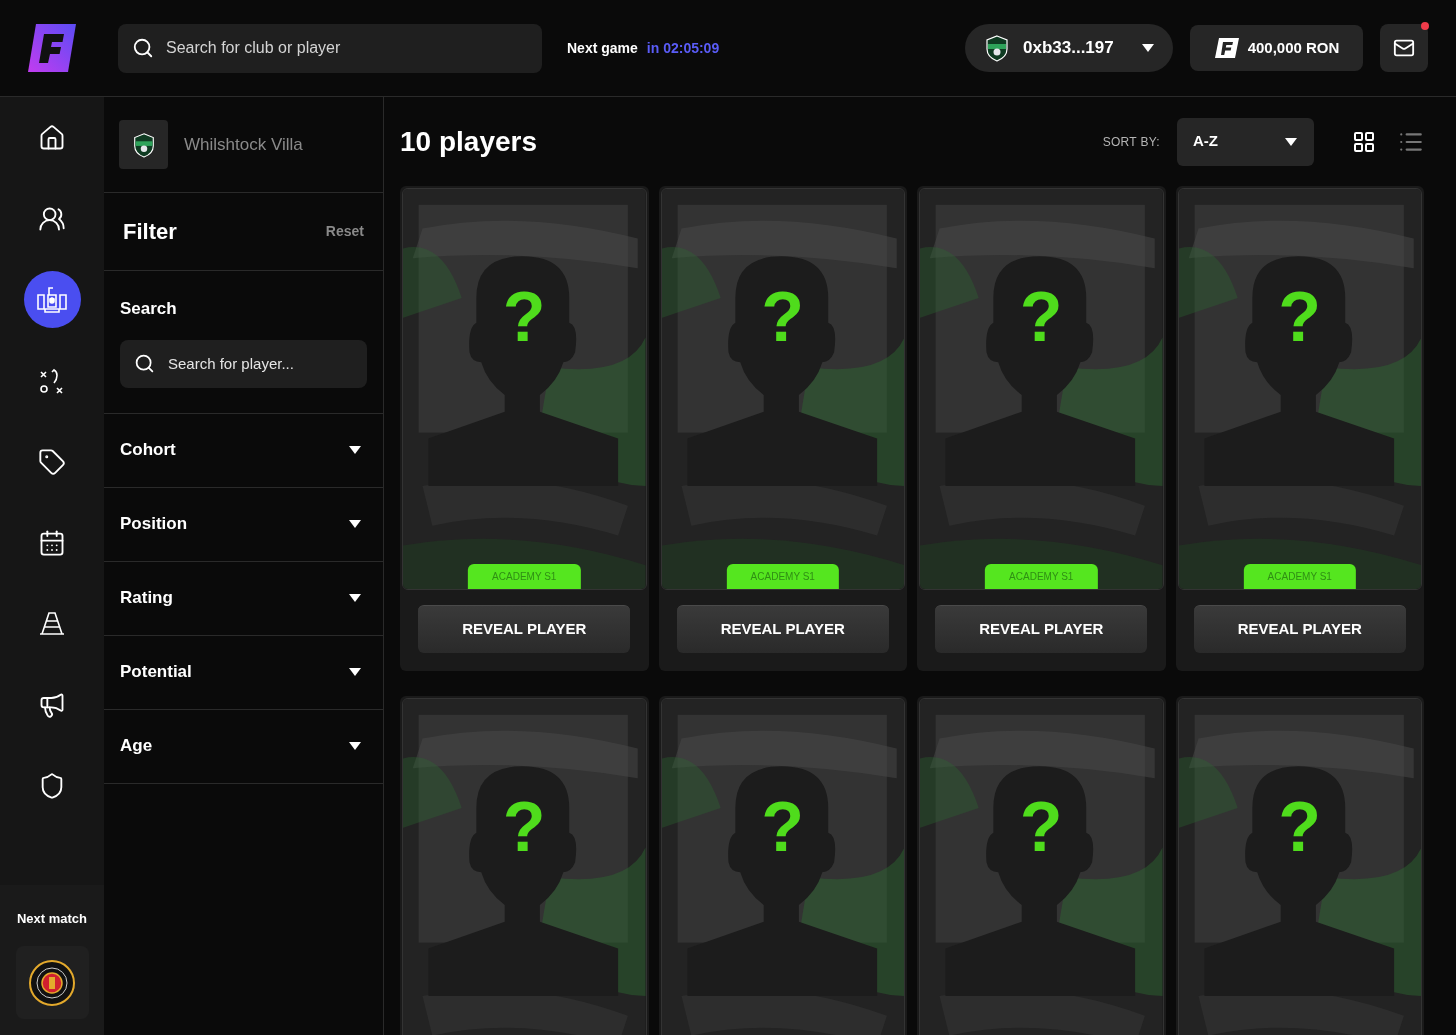 The height and width of the screenshot is (1035, 1456). Describe the element at coordinates (243, 598) in the screenshot. I see `filter-dropdown: Rating` at that location.